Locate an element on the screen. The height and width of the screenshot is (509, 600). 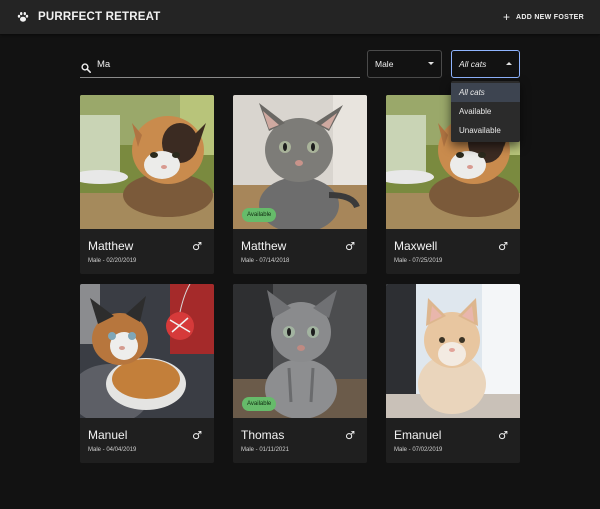
cat-meta: Male - 07/14/2018 is located at coordinates (265, 261).